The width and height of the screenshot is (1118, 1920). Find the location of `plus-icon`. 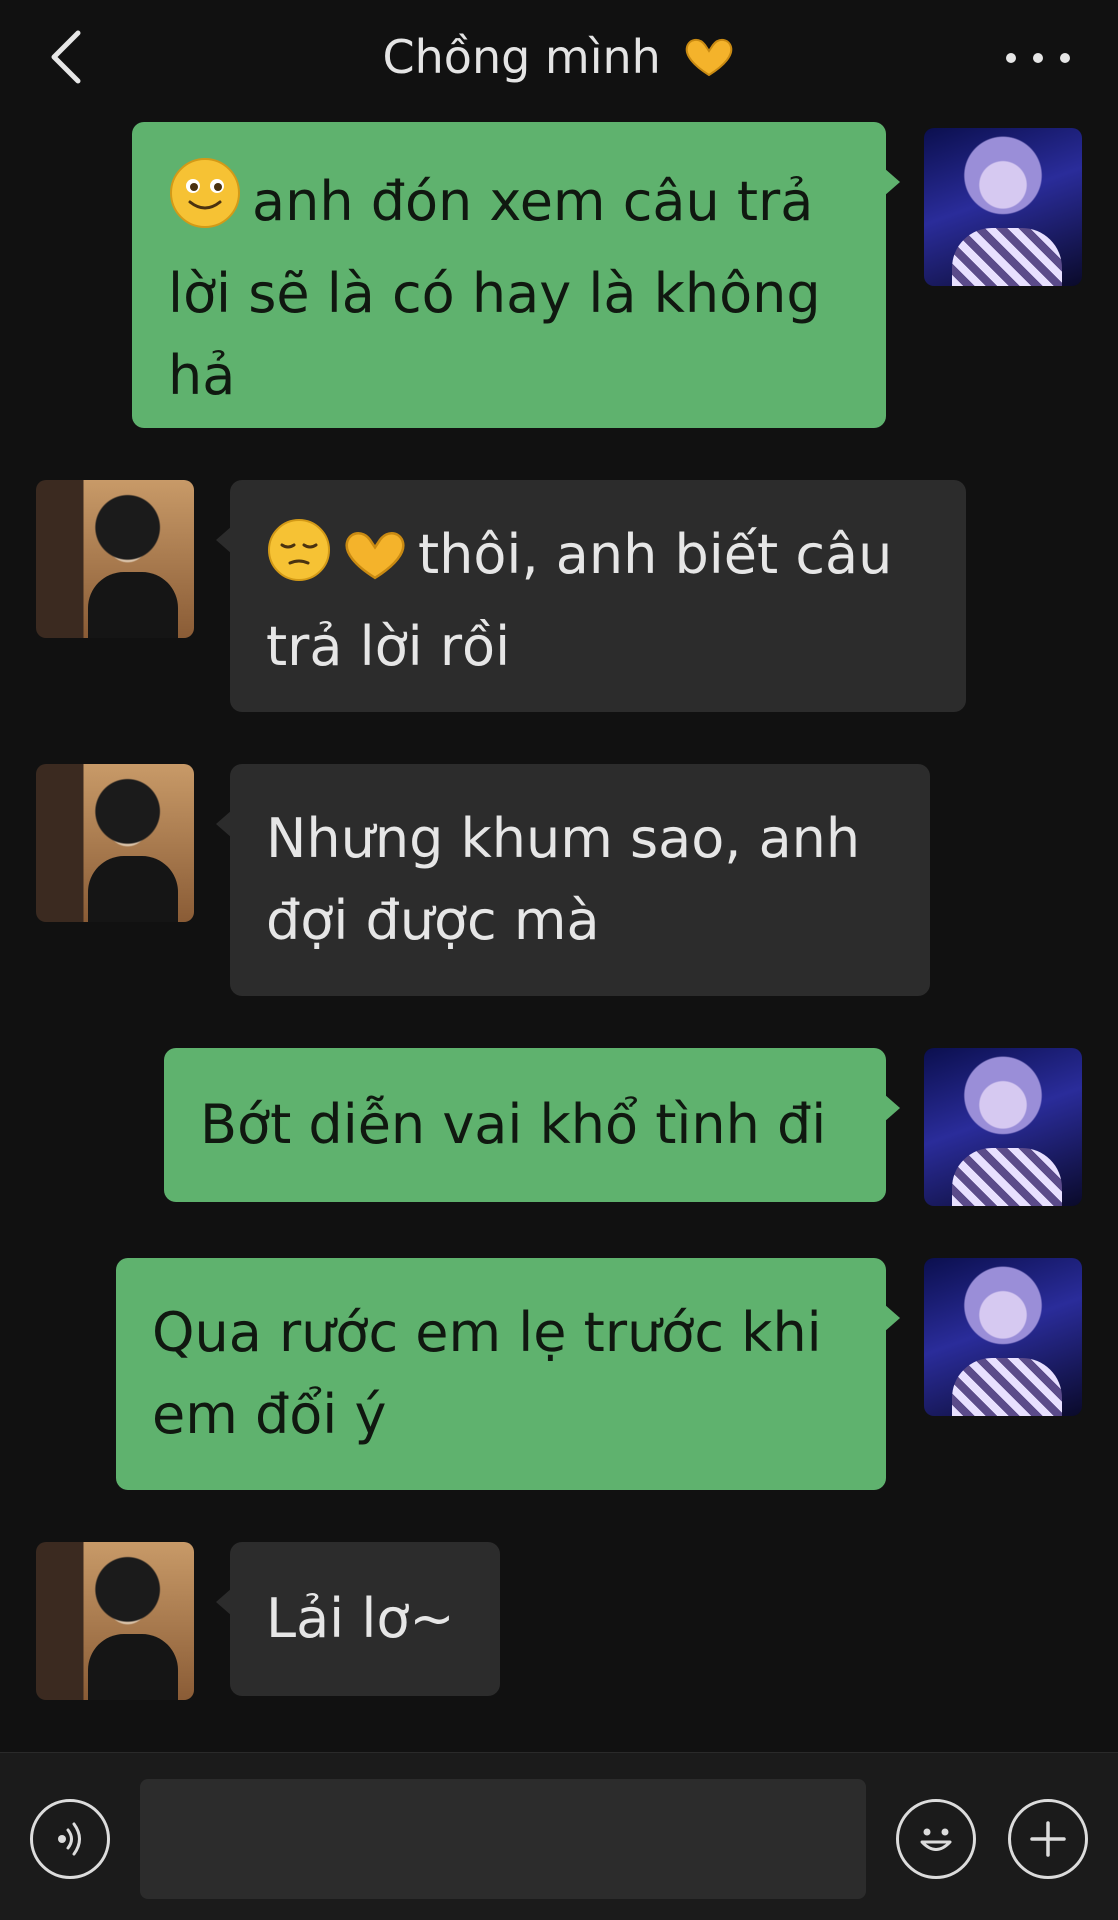

plus-icon is located at coordinates (1048, 1839).